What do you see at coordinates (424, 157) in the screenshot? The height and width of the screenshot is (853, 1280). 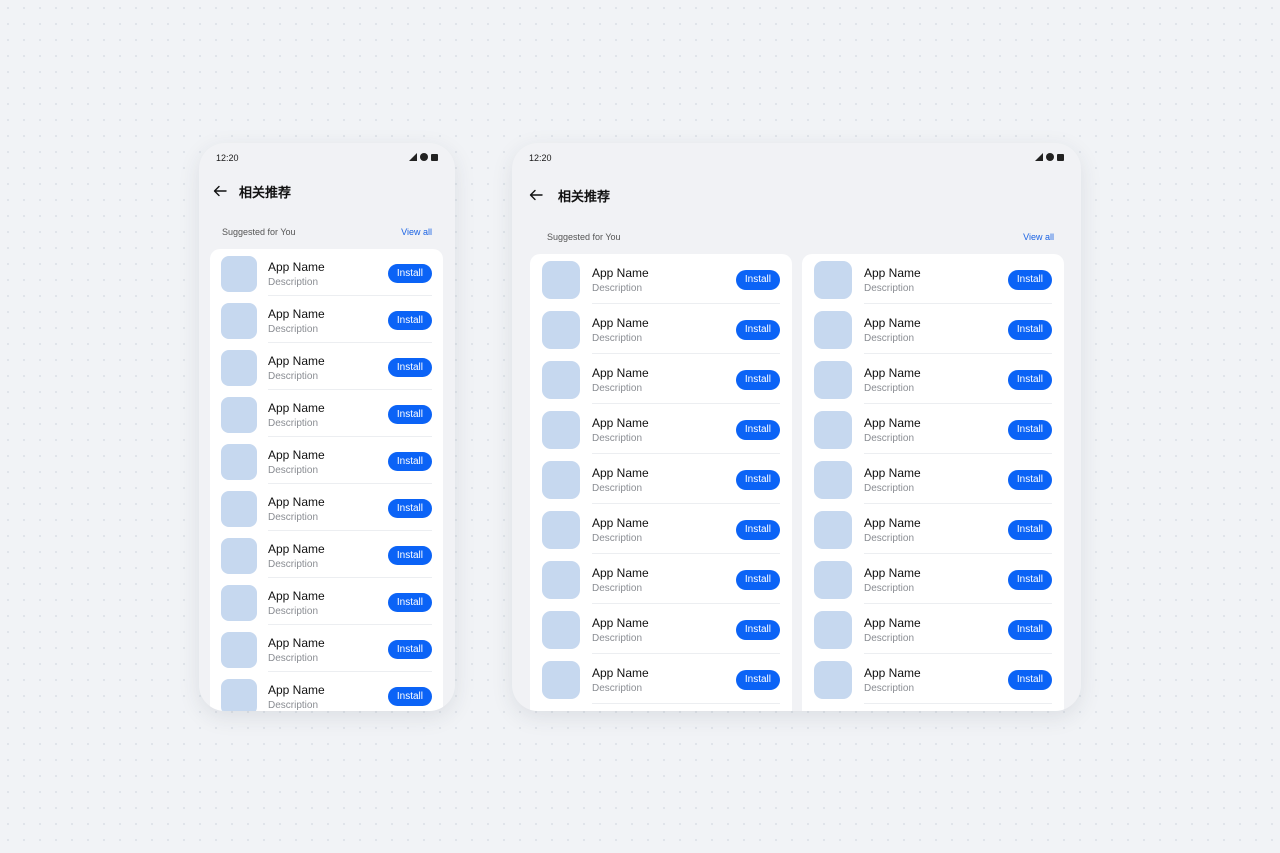 I see `wifi-dot-icon` at bounding box center [424, 157].